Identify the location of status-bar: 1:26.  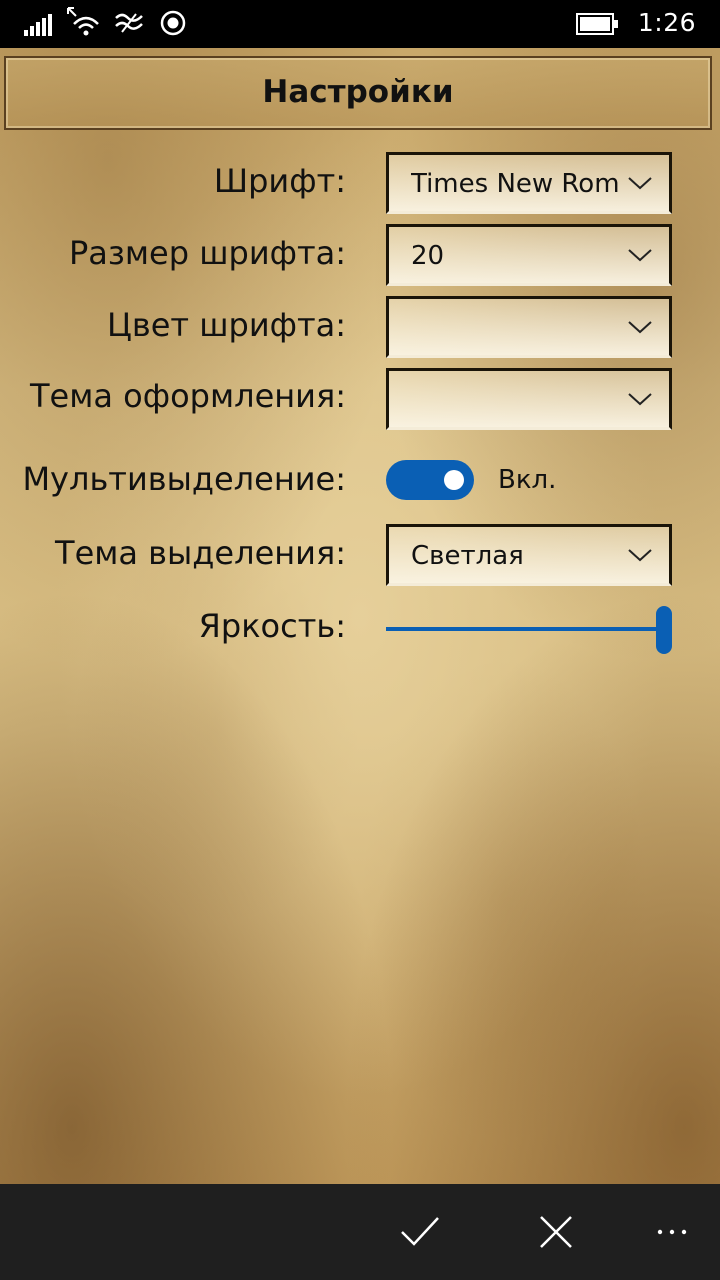
(360, 24).